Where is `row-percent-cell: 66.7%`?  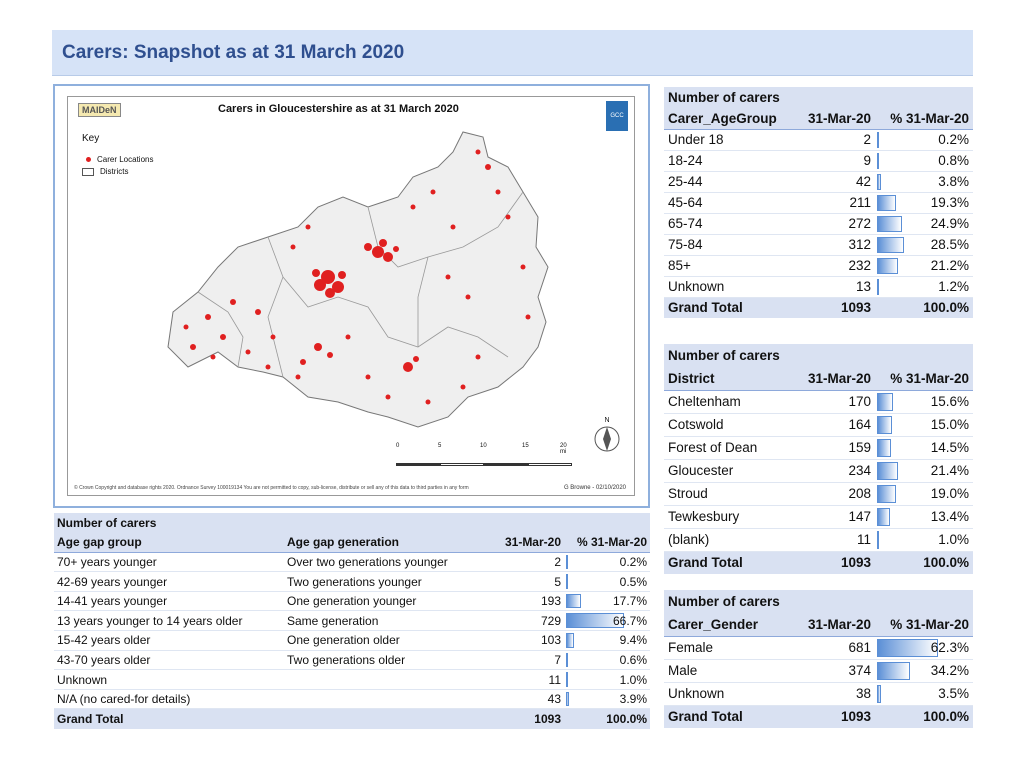
row-percent-cell: 66.7% is located at coordinates (607, 621).